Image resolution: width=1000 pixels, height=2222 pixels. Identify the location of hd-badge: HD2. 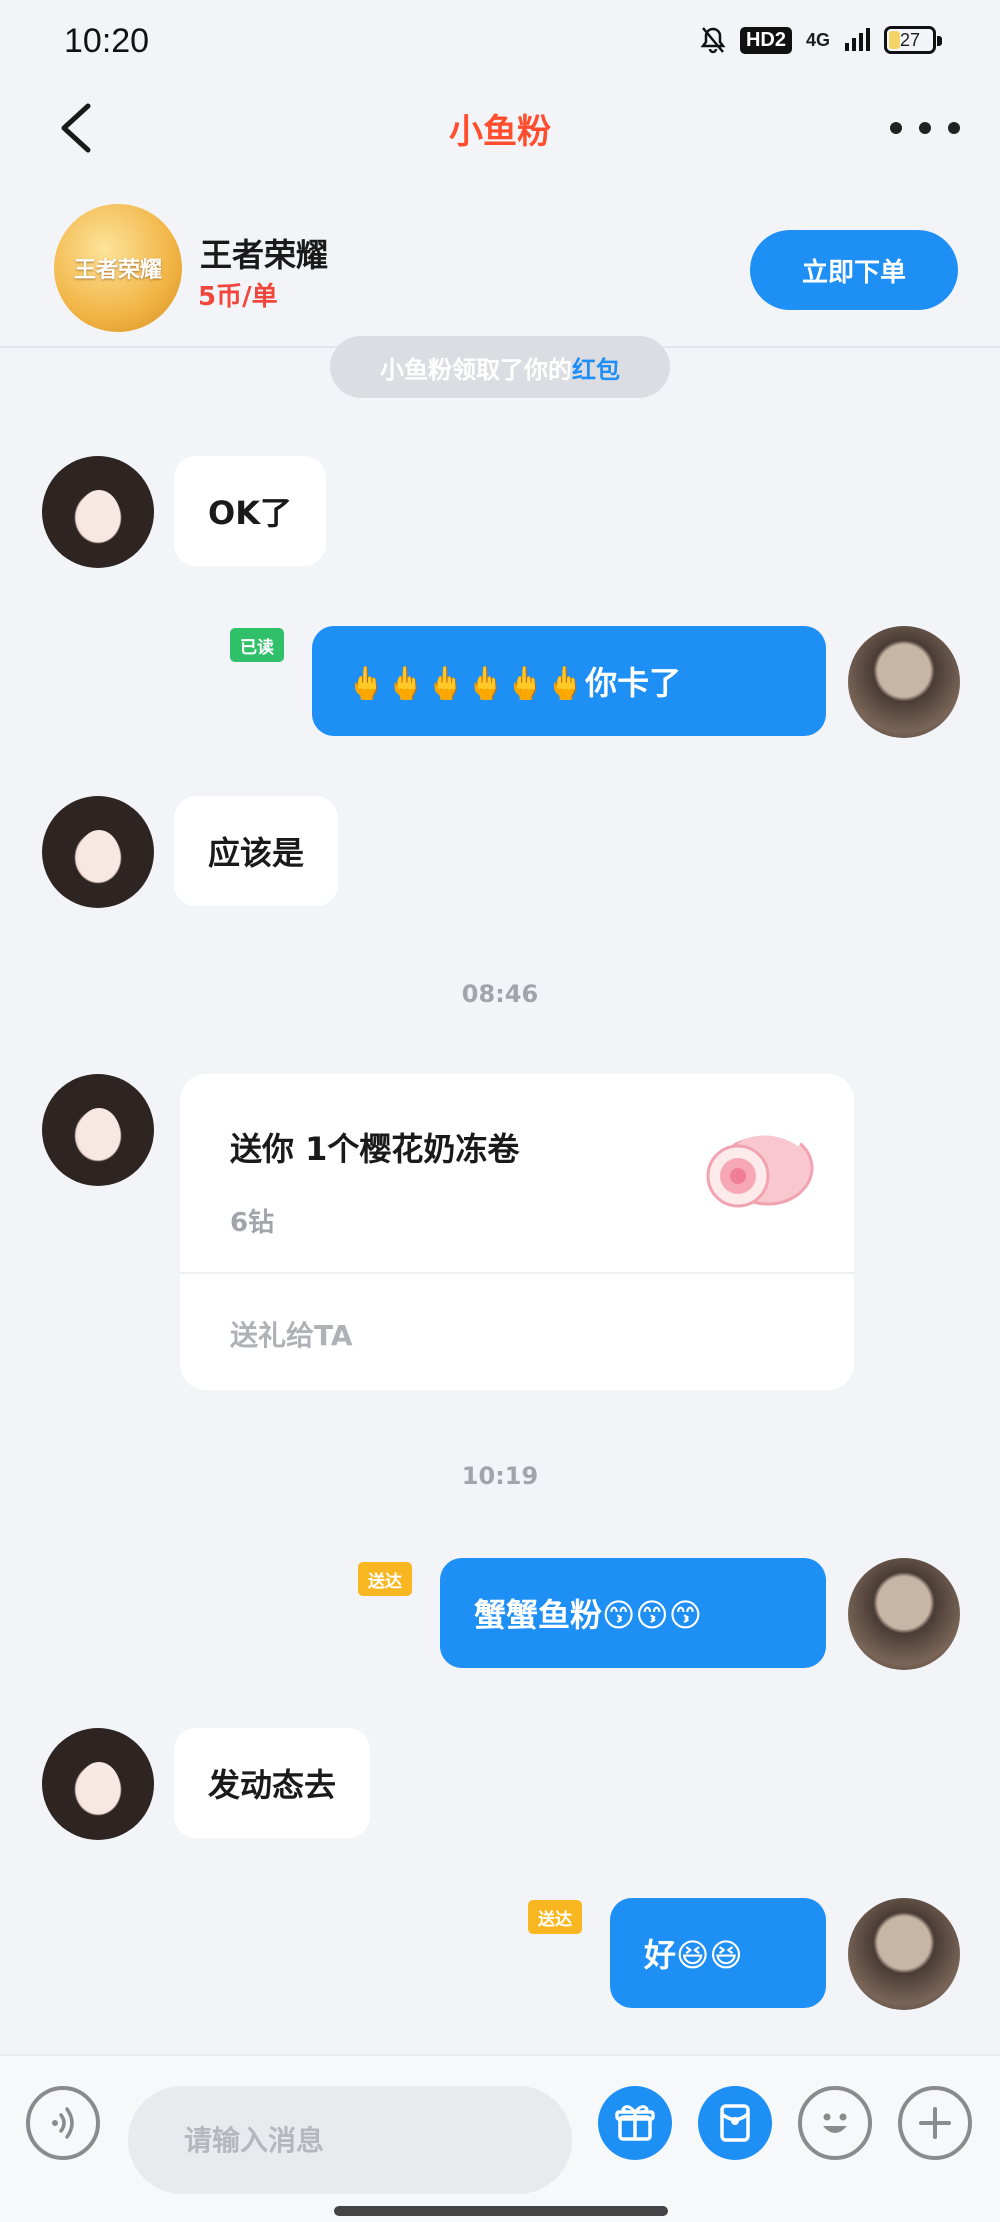
(765, 40).